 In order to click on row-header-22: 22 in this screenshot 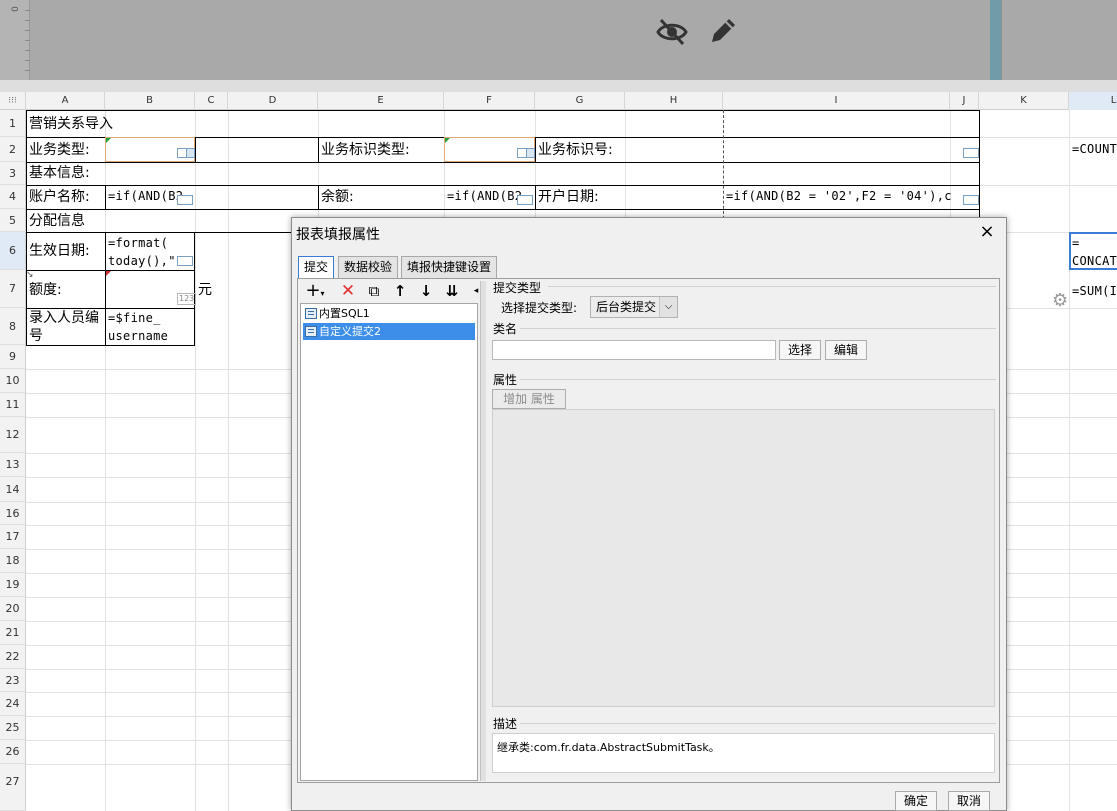, I will do `click(13, 657)`.